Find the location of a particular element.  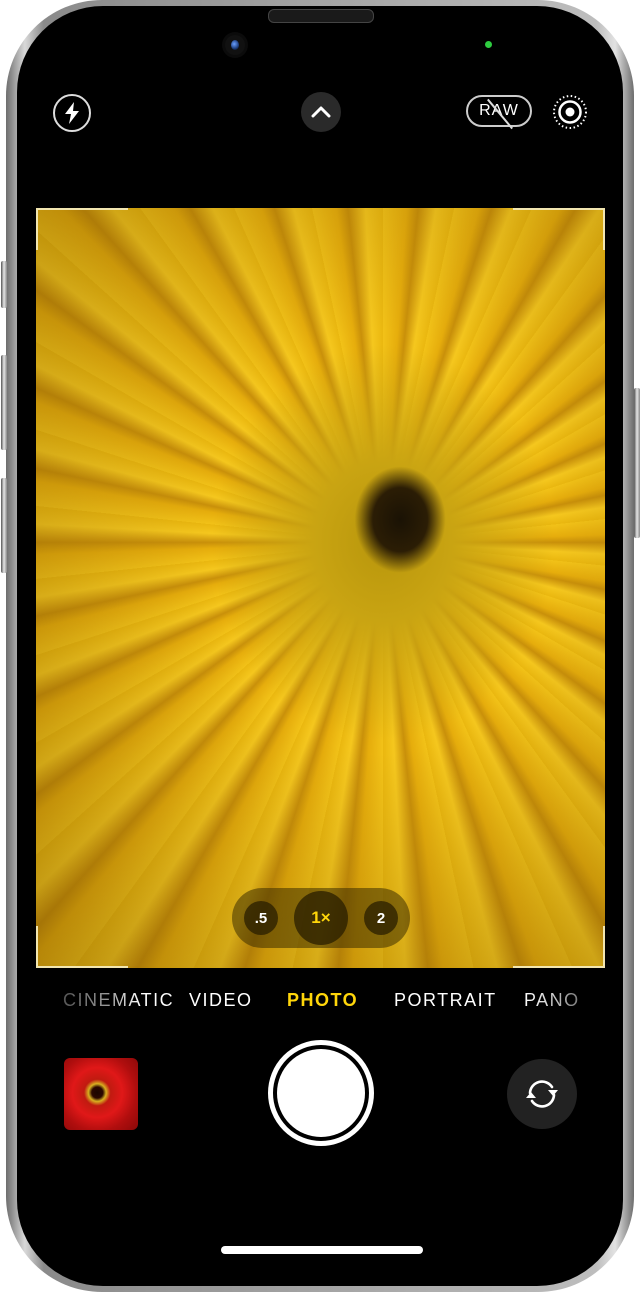

mode-cinematic: CINEMATIC is located at coordinates (118, 1000).